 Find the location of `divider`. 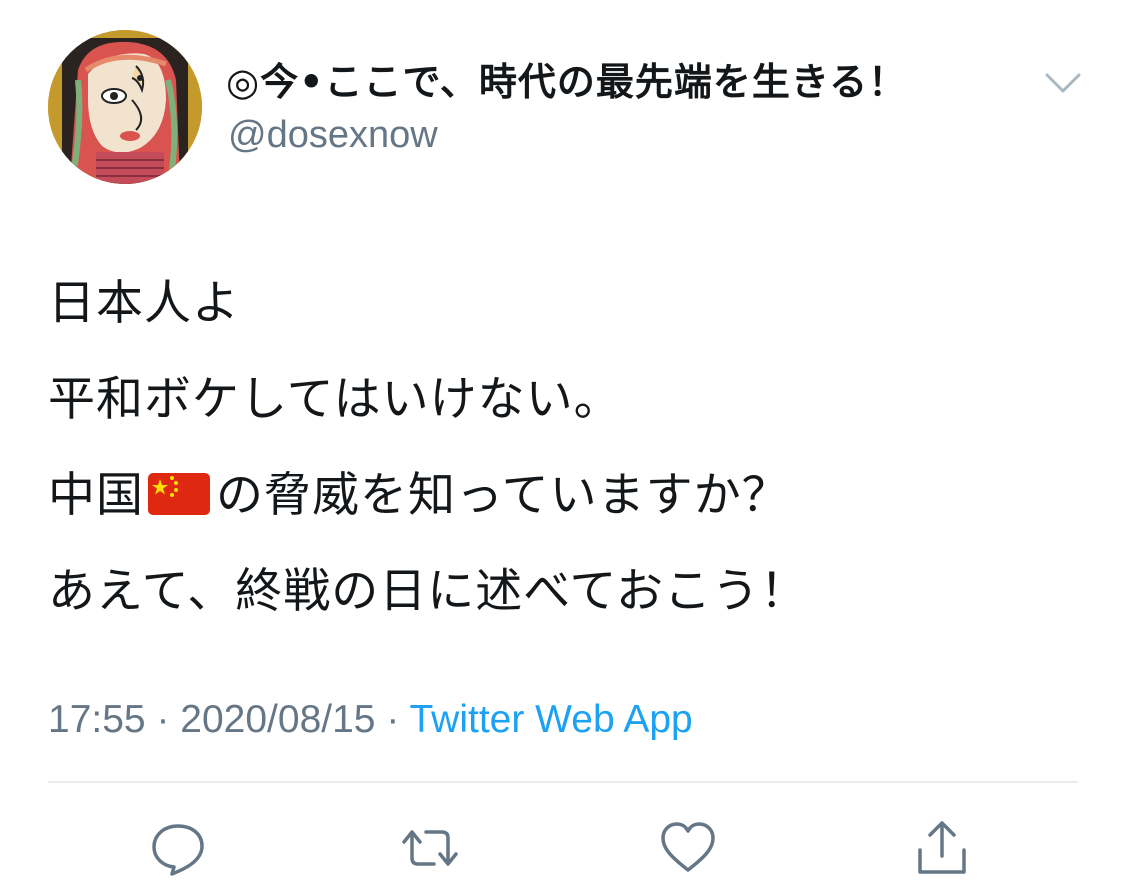

divider is located at coordinates (563, 782).